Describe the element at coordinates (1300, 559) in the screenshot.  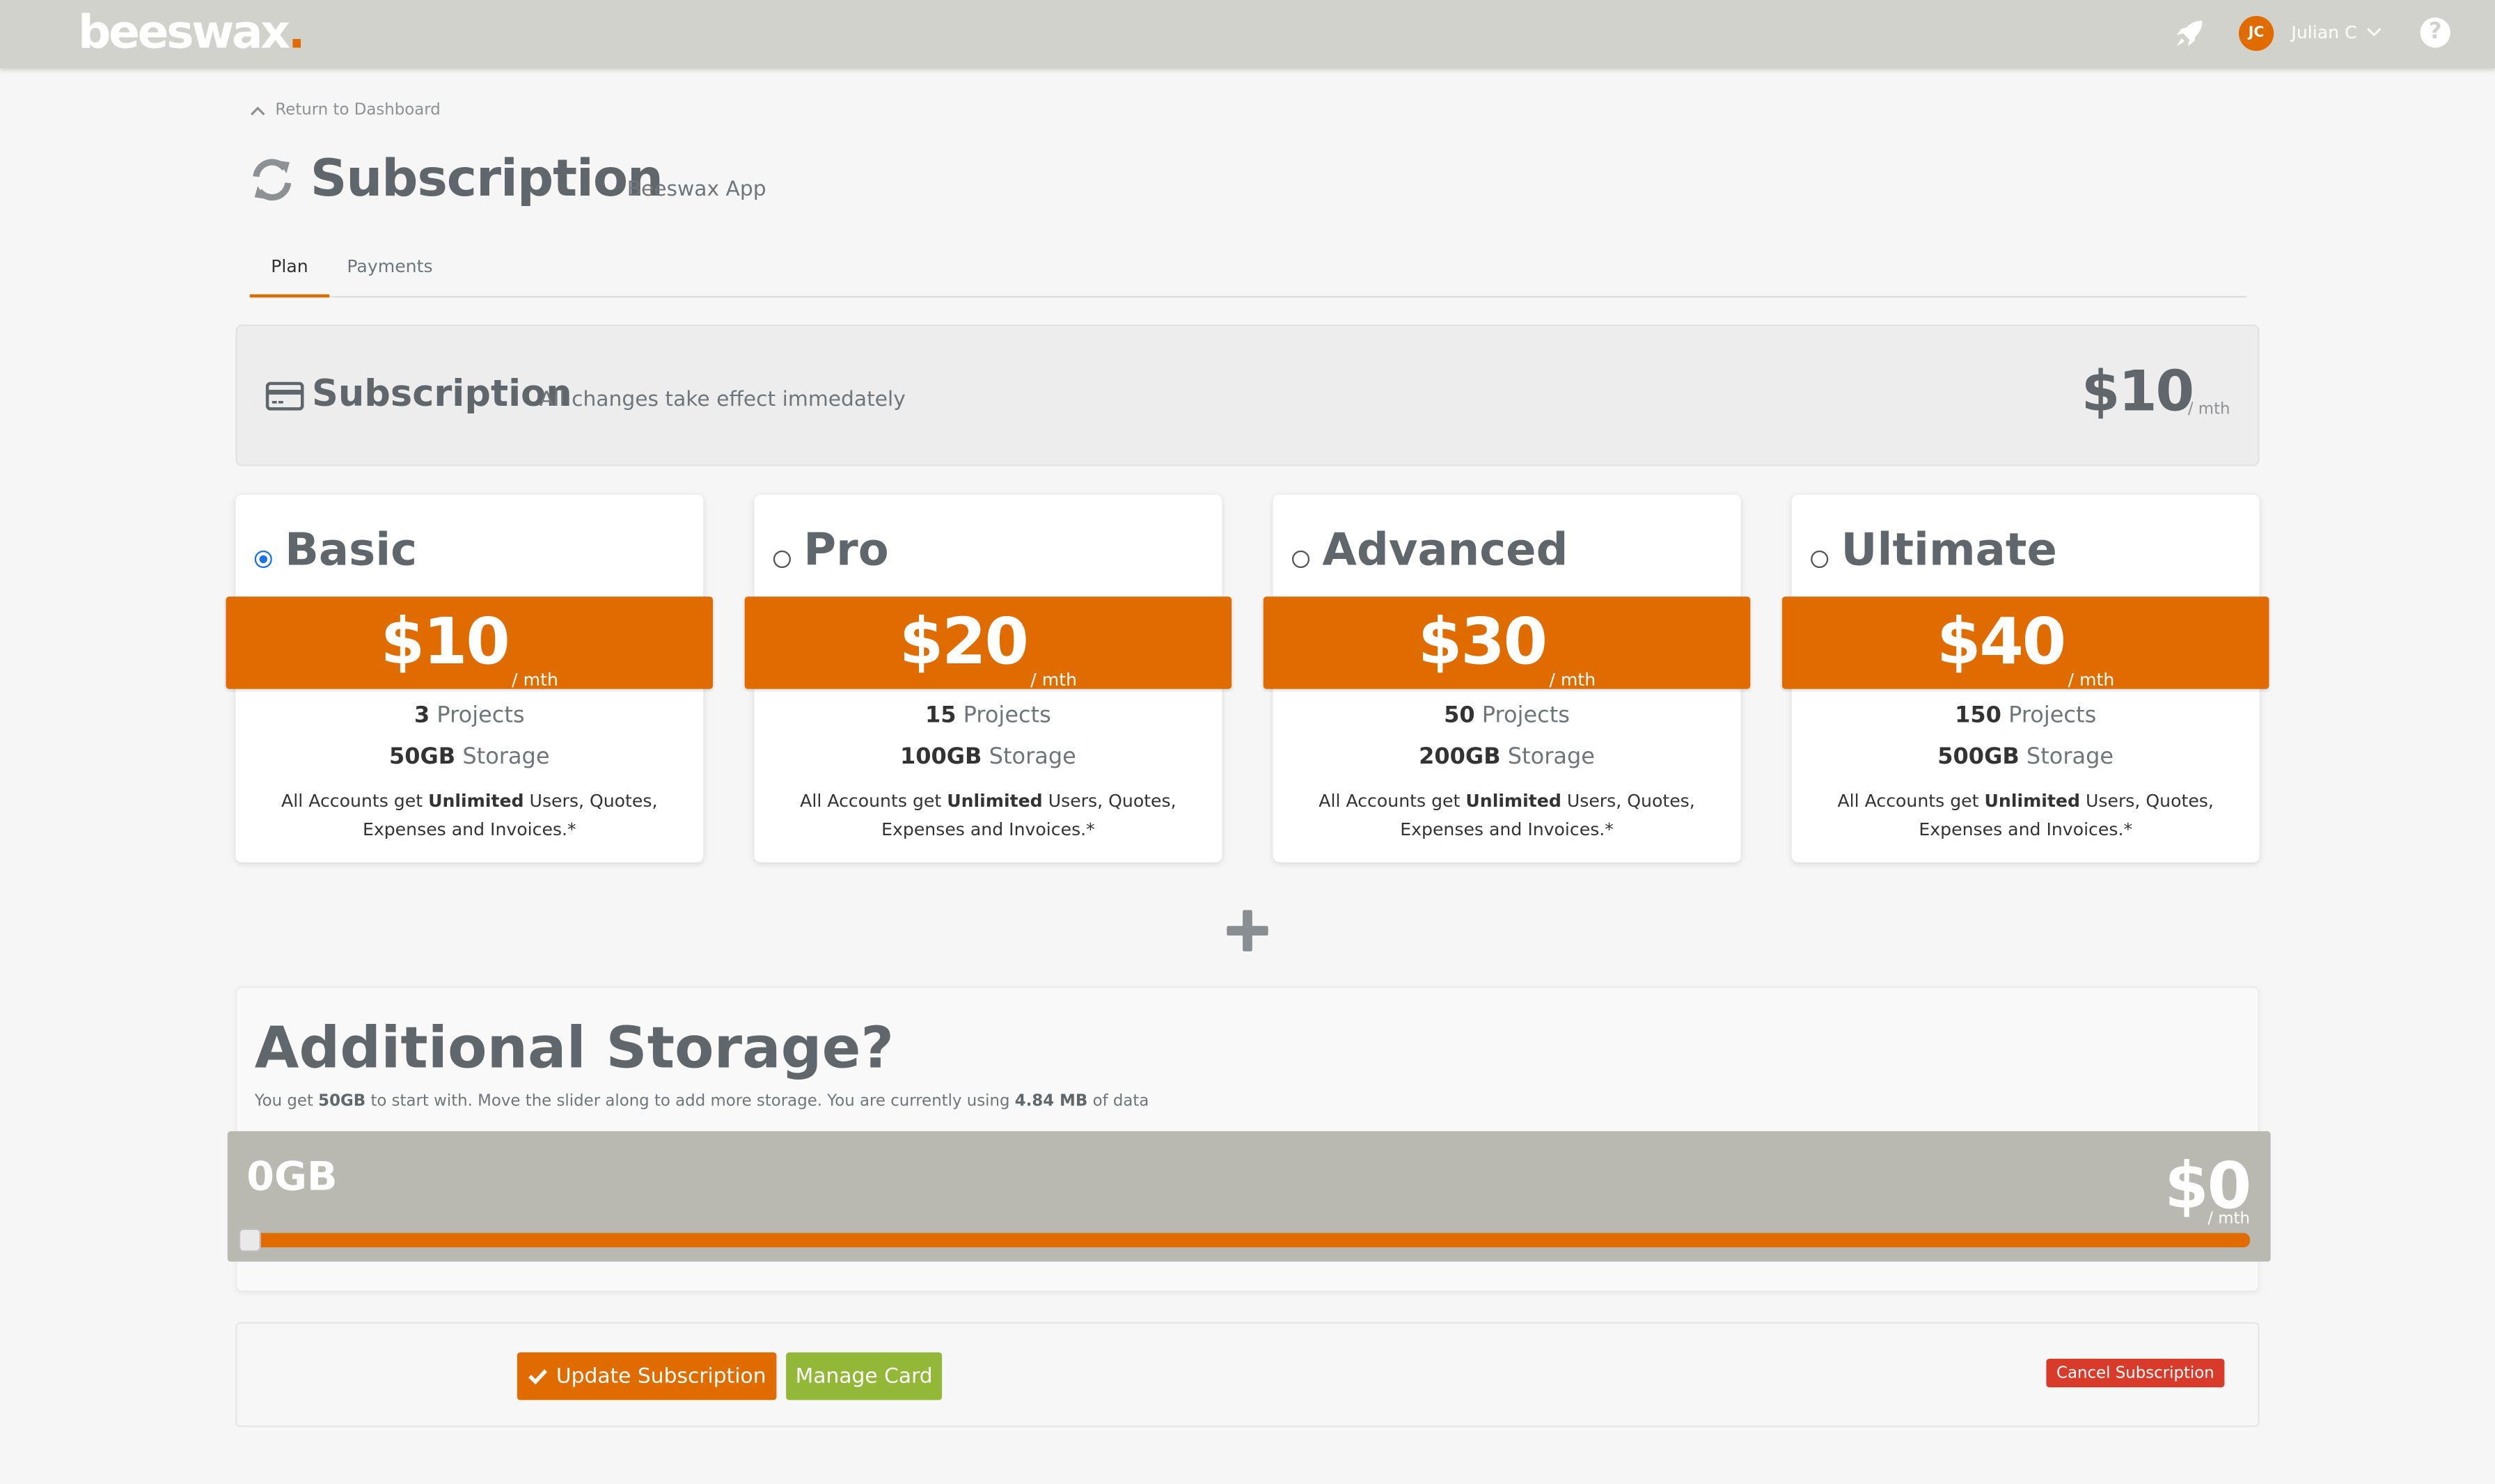
I see `plan-radio-advanced` at that location.